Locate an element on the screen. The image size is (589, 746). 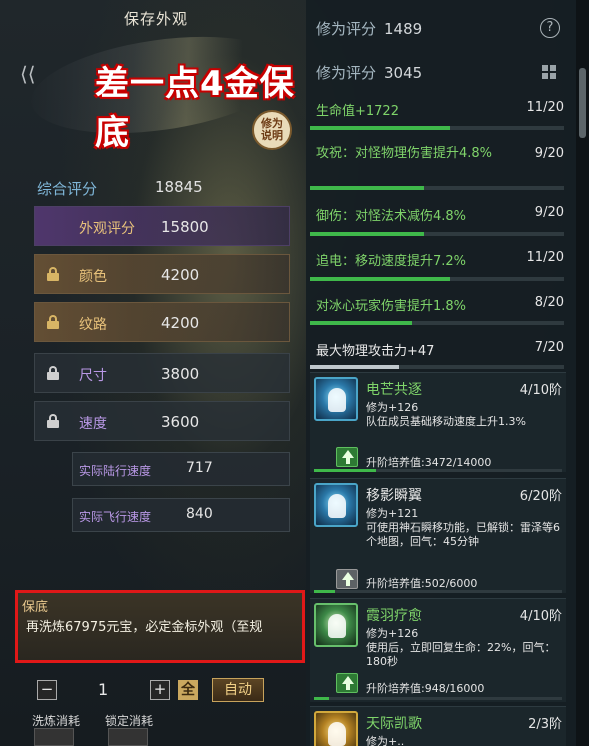
stat-name: 最大物理攻击力+47 is located at coordinates (375, 351).